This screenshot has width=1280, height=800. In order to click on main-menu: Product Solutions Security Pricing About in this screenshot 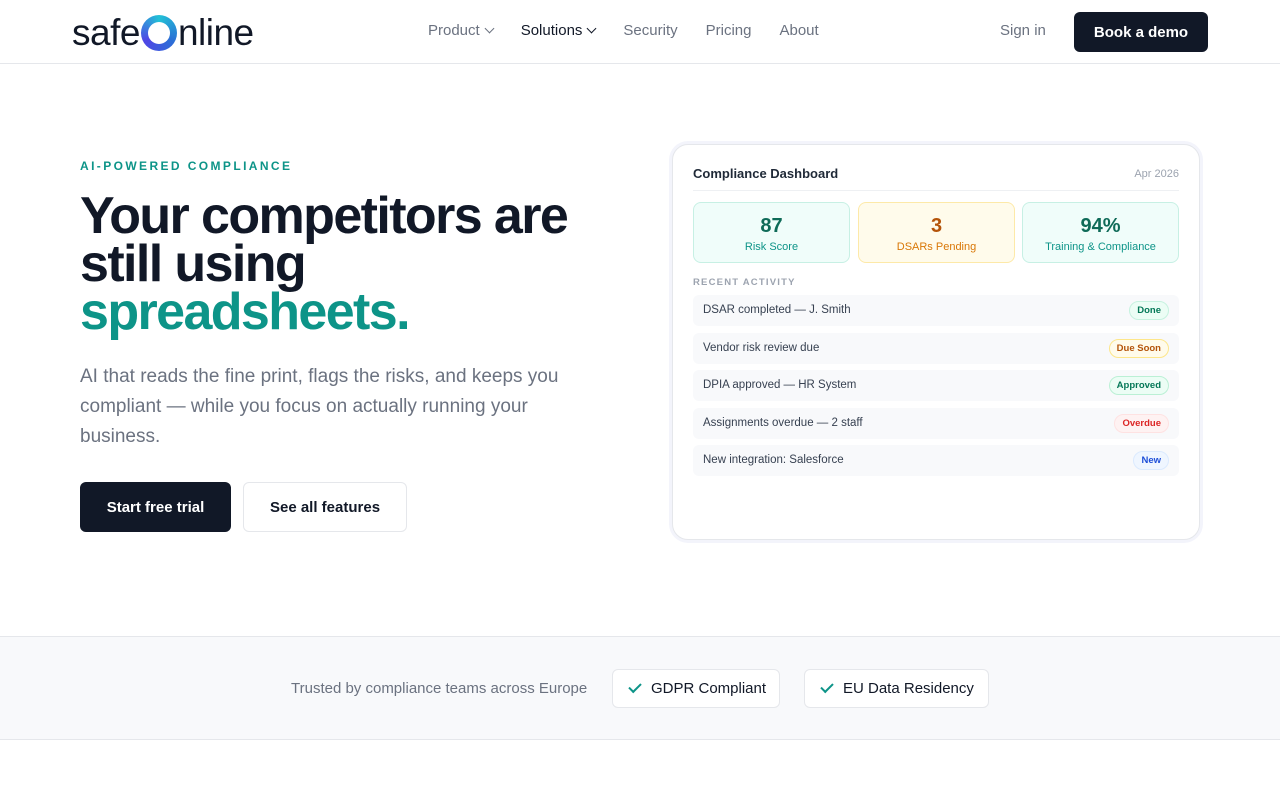, I will do `click(623, 30)`.